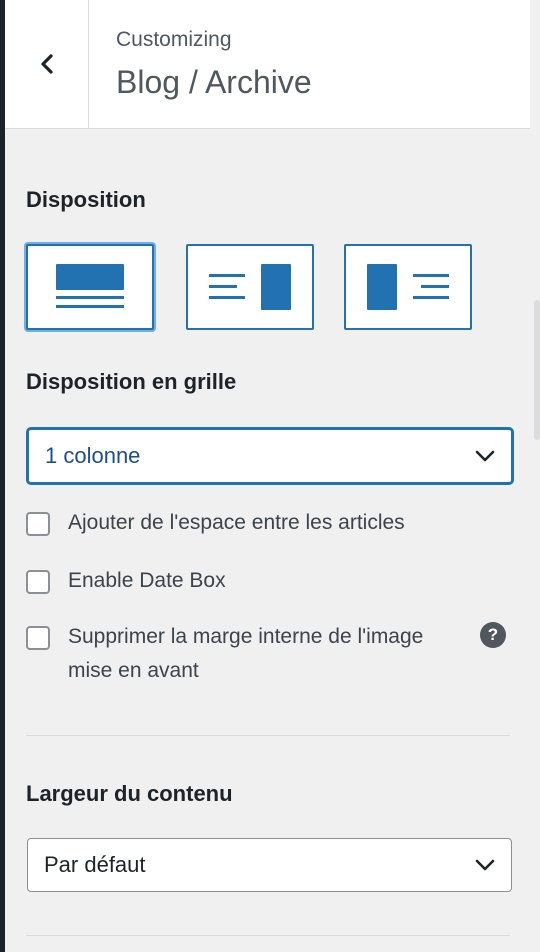 The height and width of the screenshot is (952, 540). What do you see at coordinates (537, 370) in the screenshot?
I see `scrollbar` at bounding box center [537, 370].